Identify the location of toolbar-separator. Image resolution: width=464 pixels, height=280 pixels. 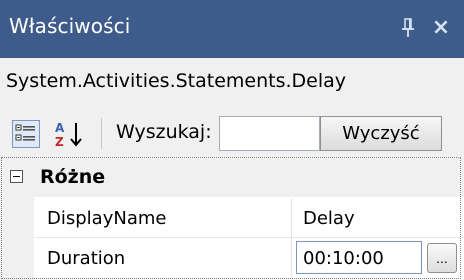
(101, 133).